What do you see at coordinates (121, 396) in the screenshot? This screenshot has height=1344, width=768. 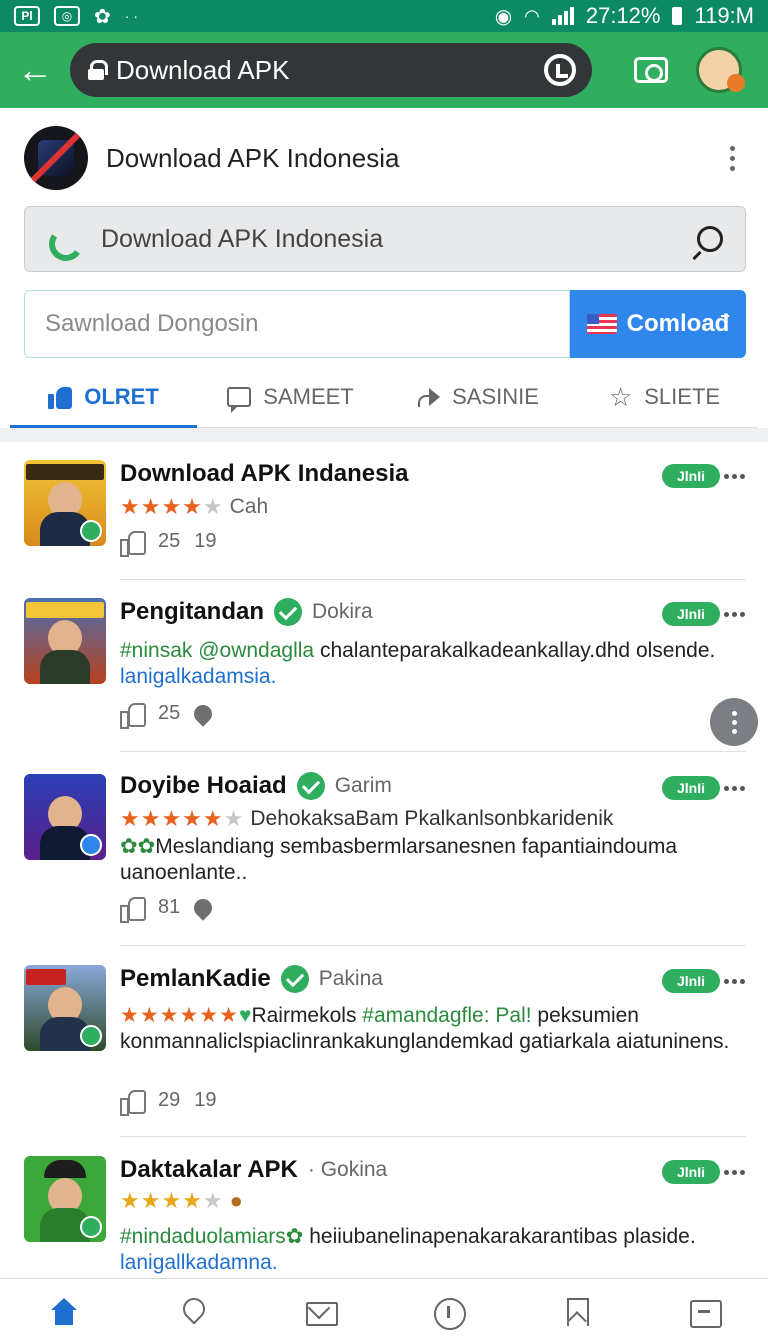 I see `tab-label: OLRET` at bounding box center [121, 396].